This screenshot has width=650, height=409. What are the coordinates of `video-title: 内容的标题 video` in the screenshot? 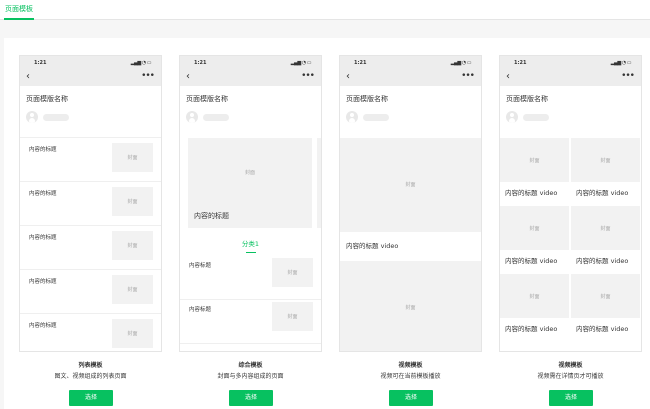 It's located at (372, 246).